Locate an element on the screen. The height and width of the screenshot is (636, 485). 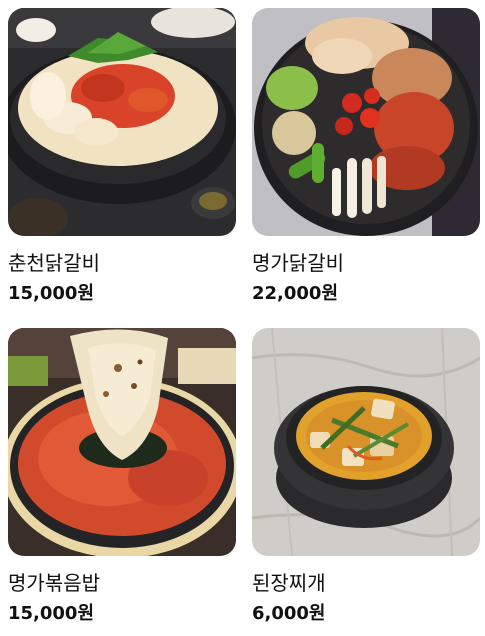
menu-item-name: 명가볶음밥 is located at coordinates (54, 583).